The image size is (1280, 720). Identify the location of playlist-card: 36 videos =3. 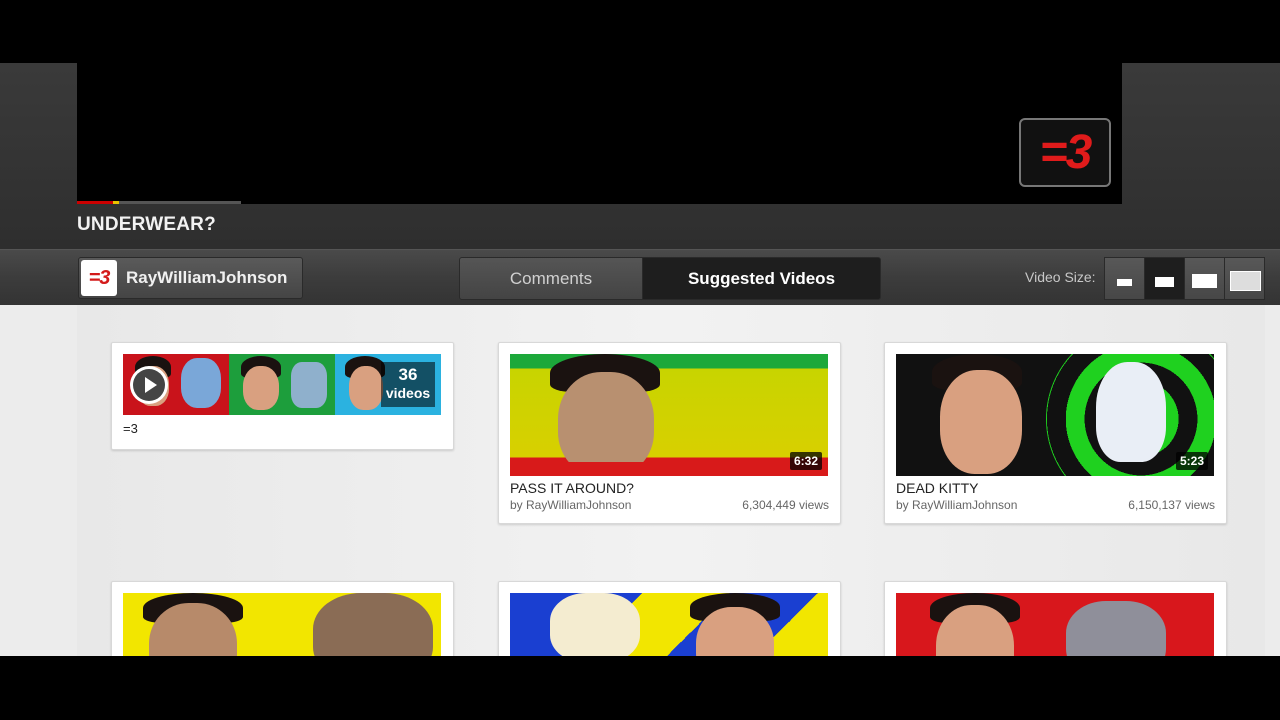
(282, 396).